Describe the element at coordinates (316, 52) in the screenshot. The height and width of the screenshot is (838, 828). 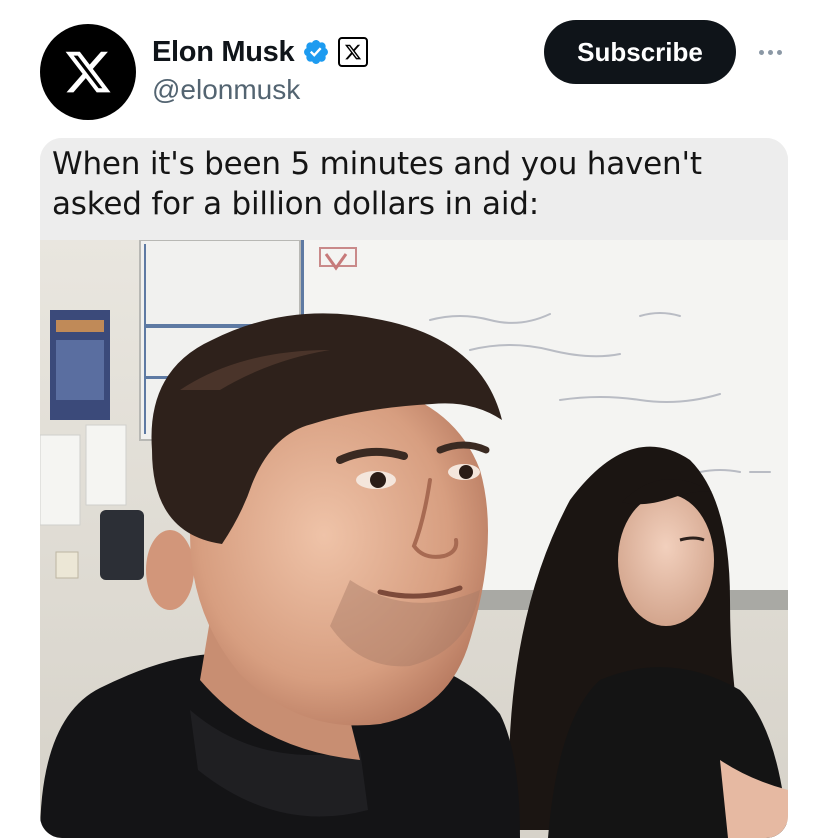
I see `verified-badge-icon` at that location.